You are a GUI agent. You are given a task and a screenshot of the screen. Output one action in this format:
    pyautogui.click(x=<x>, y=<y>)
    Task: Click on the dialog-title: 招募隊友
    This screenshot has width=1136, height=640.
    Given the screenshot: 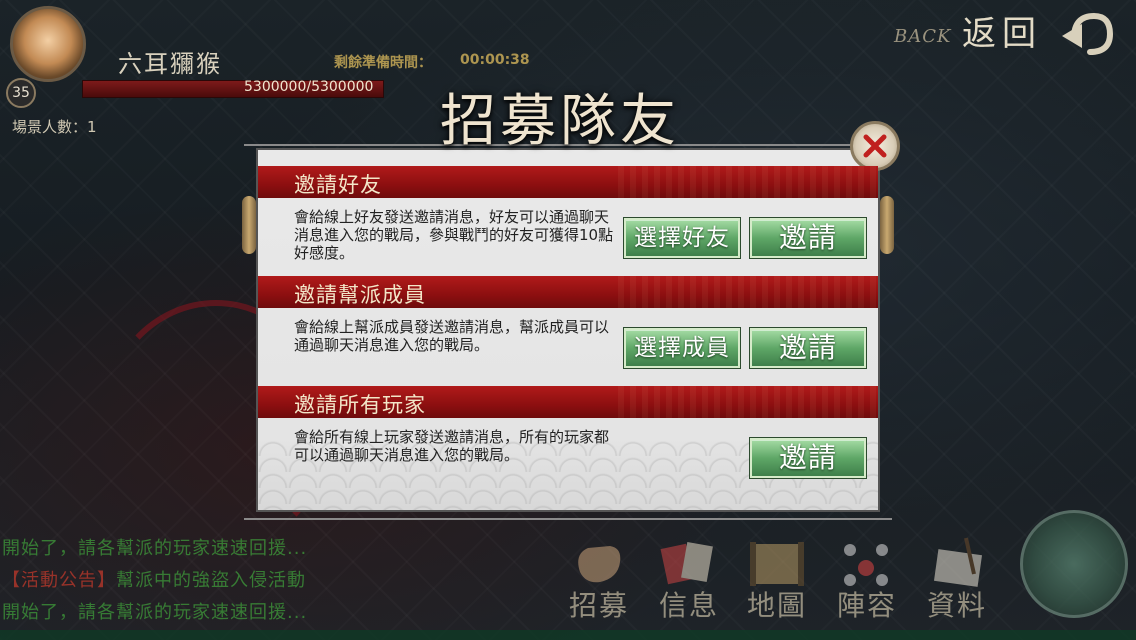 What is the action you would take?
    pyautogui.click(x=560, y=121)
    